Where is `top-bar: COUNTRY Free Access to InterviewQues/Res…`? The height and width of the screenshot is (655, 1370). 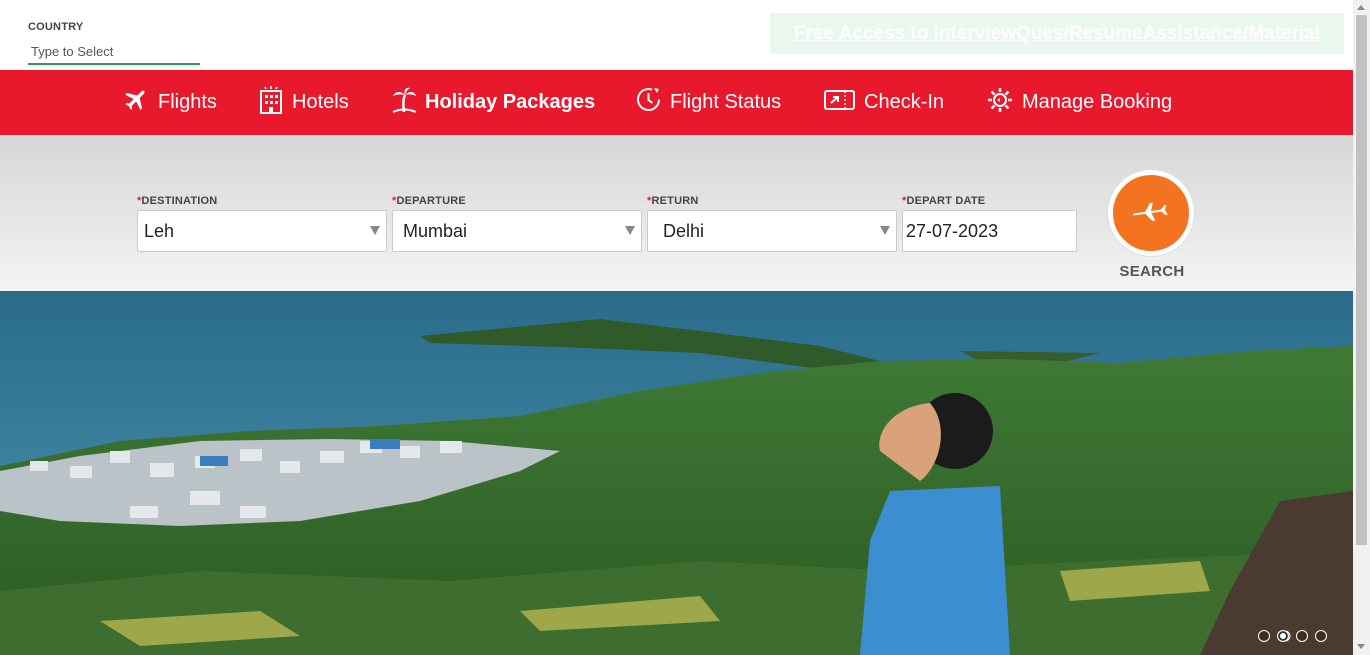 top-bar: COUNTRY Free Access to InterviewQues/Res… is located at coordinates (676, 35).